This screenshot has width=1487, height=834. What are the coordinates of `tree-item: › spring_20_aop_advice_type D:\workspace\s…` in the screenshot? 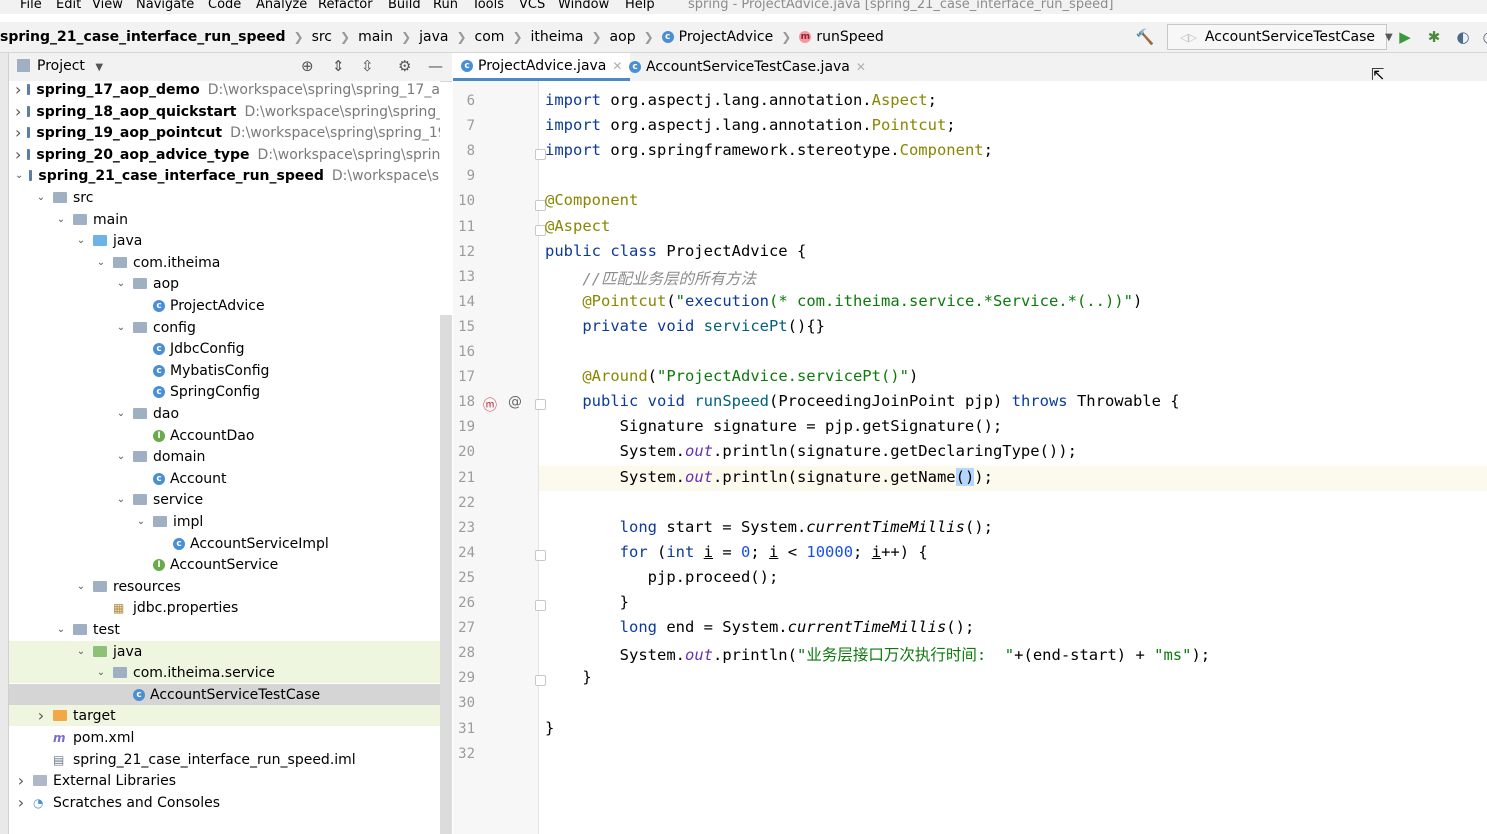 It's located at (224, 154).